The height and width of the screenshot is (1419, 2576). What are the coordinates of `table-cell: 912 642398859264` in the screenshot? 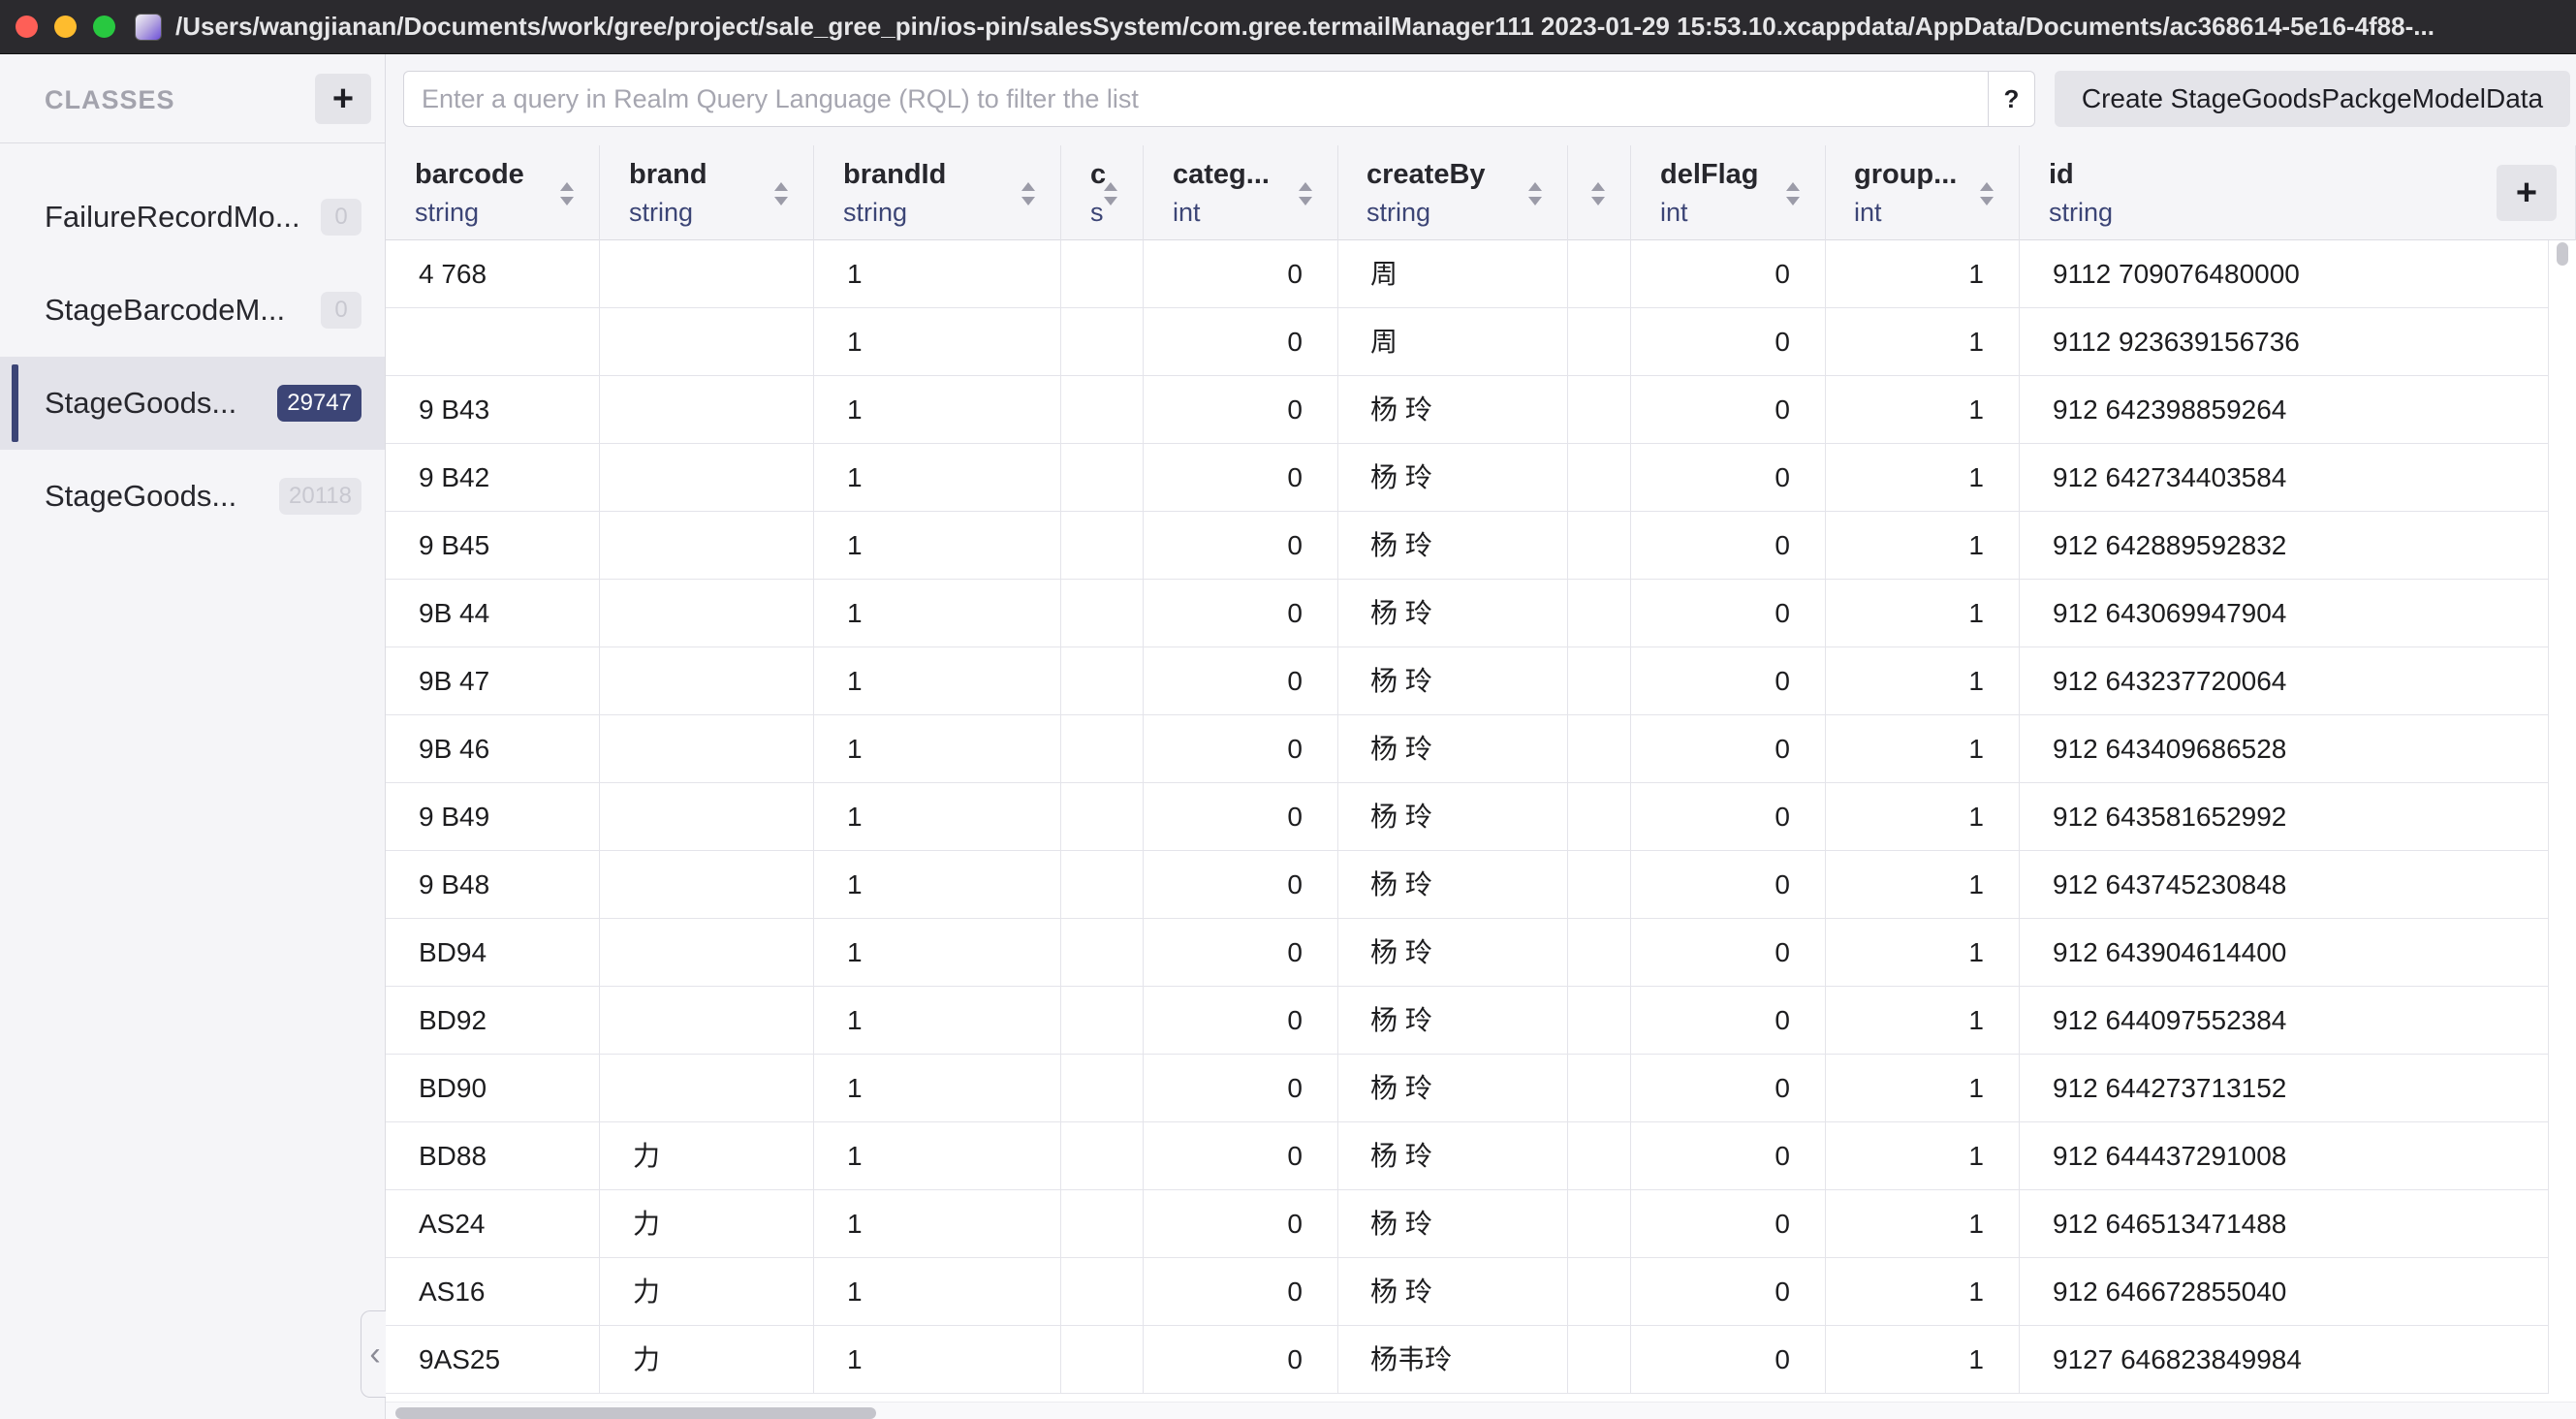 It's located at (2284, 409).